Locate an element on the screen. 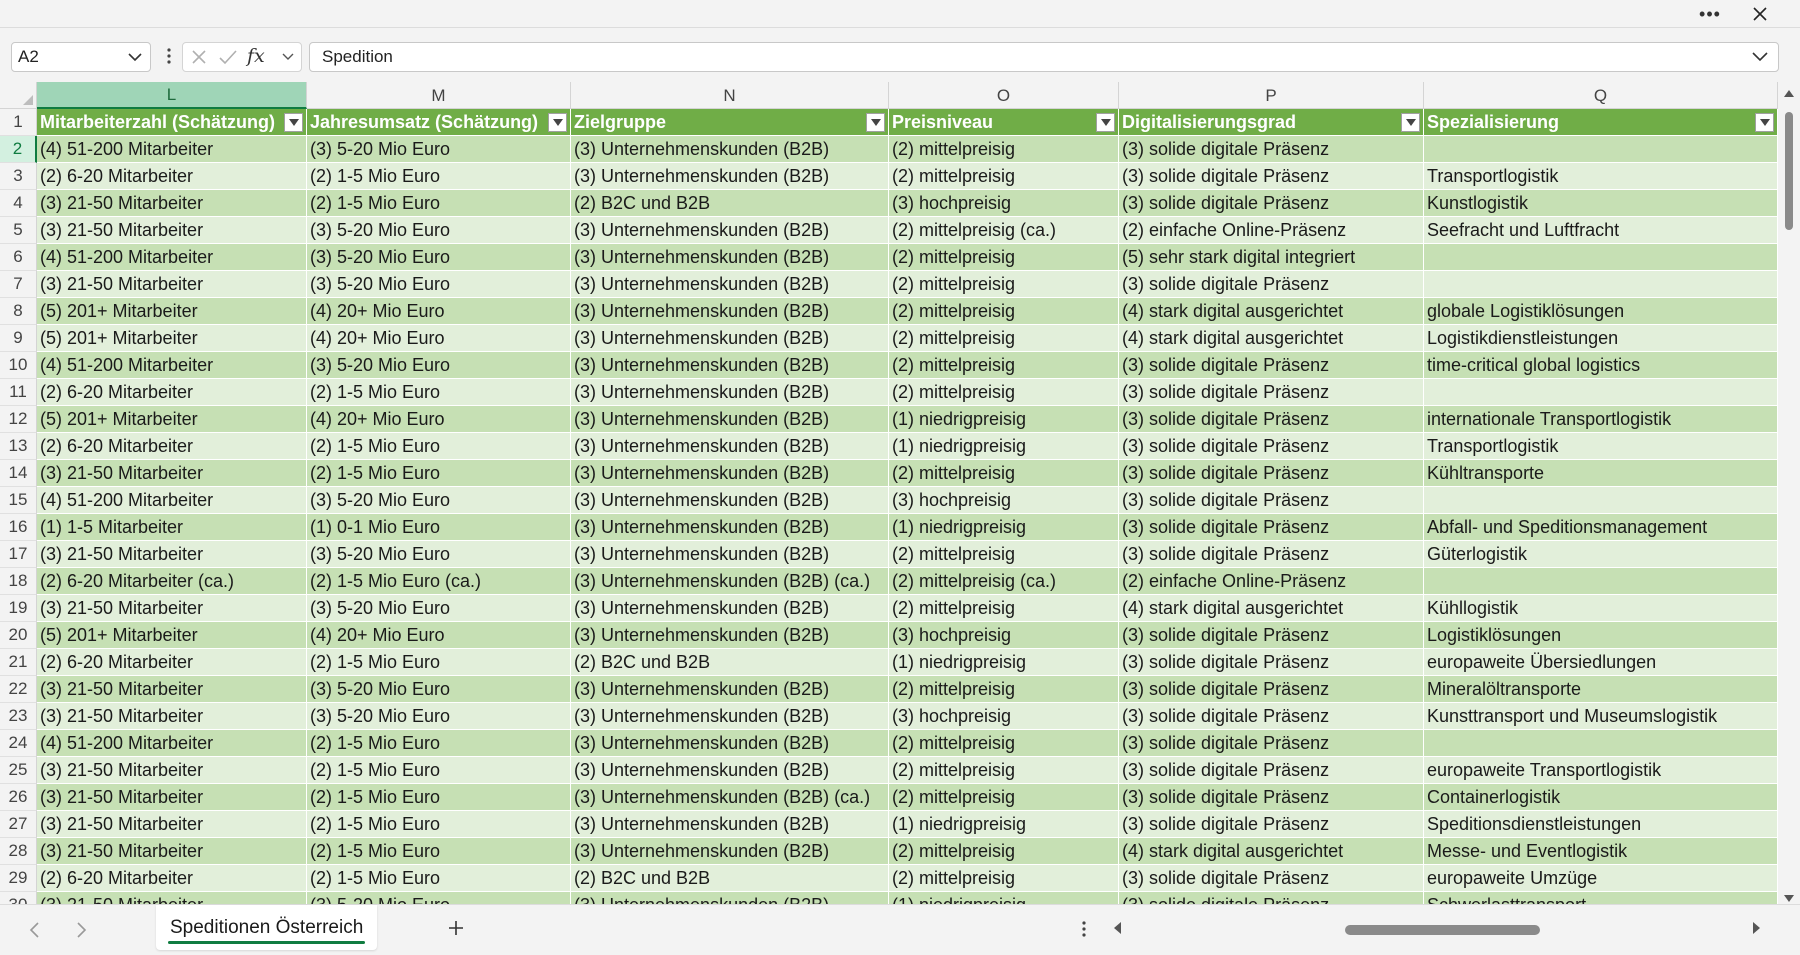  row-number: 25 is located at coordinates (18, 770).